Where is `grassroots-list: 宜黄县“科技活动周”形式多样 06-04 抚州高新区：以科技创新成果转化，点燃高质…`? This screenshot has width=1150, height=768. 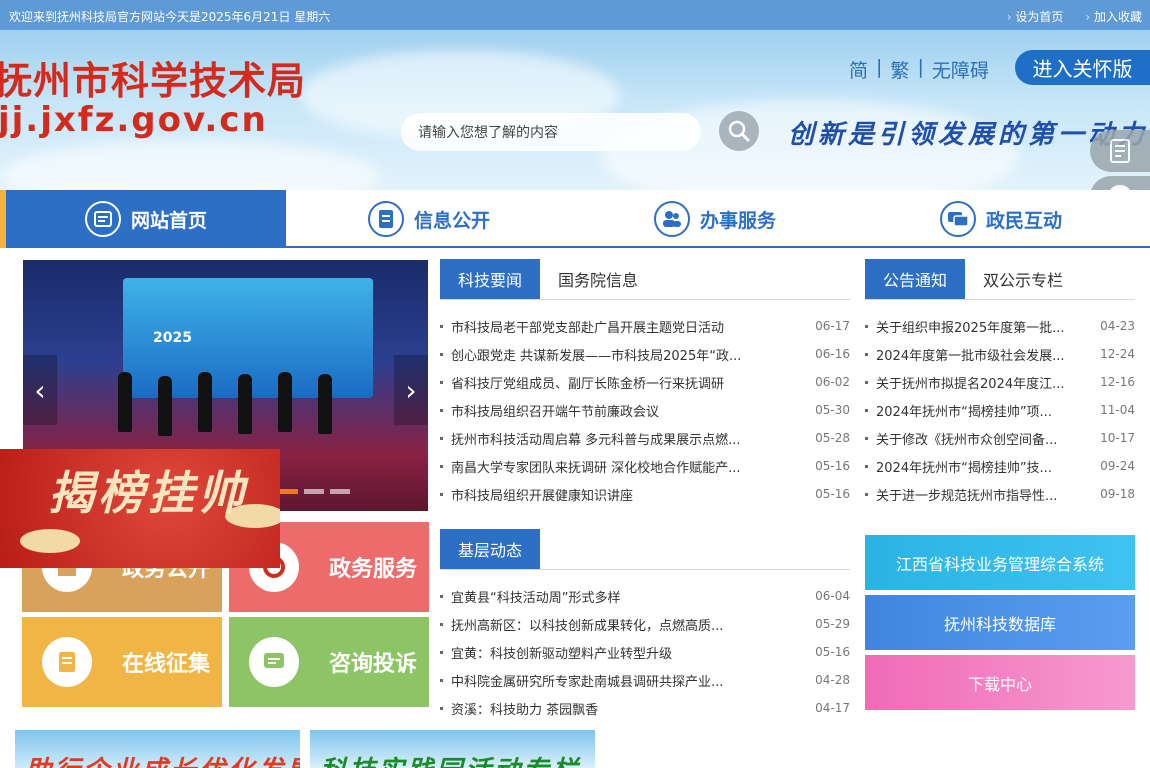
grassroots-list: 宜黄县“科技活动周”形式多样 06-04 抚州高新区：以科技创新成果转化，点燃高质… is located at coordinates (645, 652).